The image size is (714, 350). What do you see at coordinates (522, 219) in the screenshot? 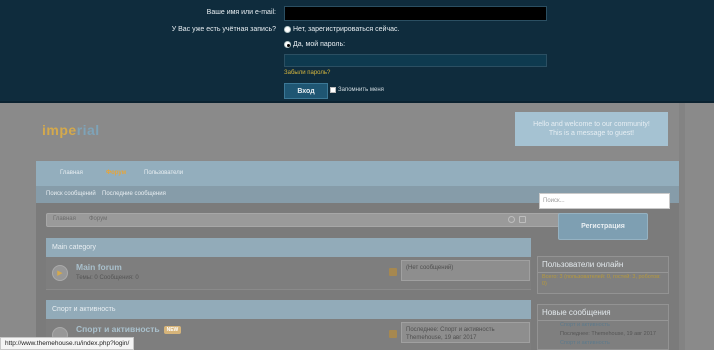
I see `pin-icon` at bounding box center [522, 219].